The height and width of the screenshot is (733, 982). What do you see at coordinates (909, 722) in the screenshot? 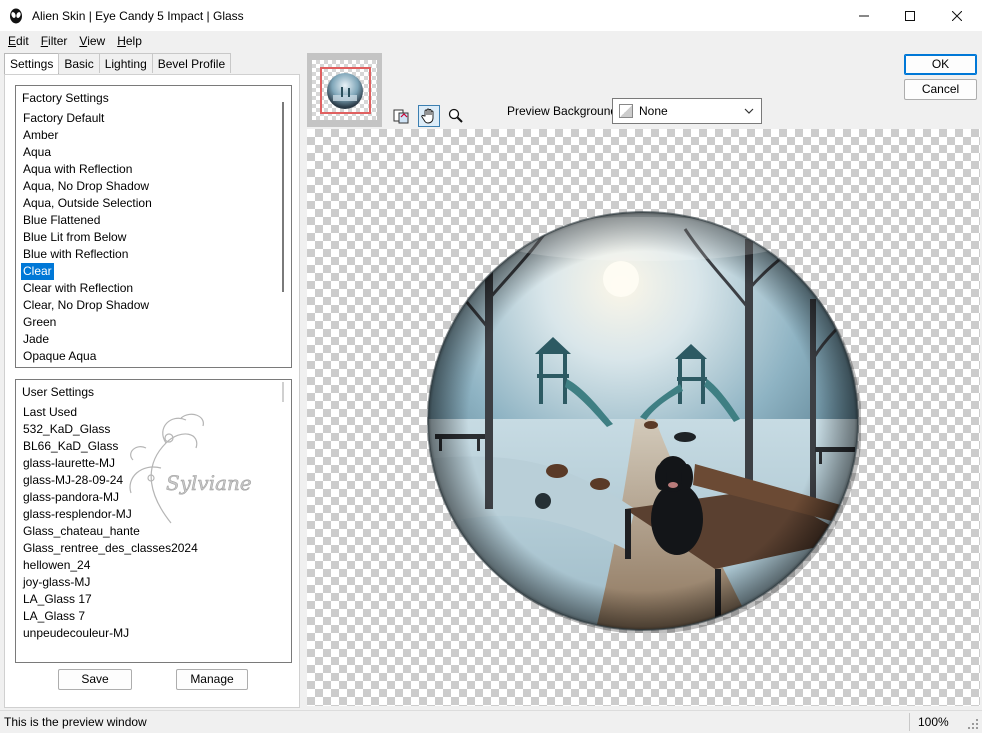
I see `status-divider` at bounding box center [909, 722].